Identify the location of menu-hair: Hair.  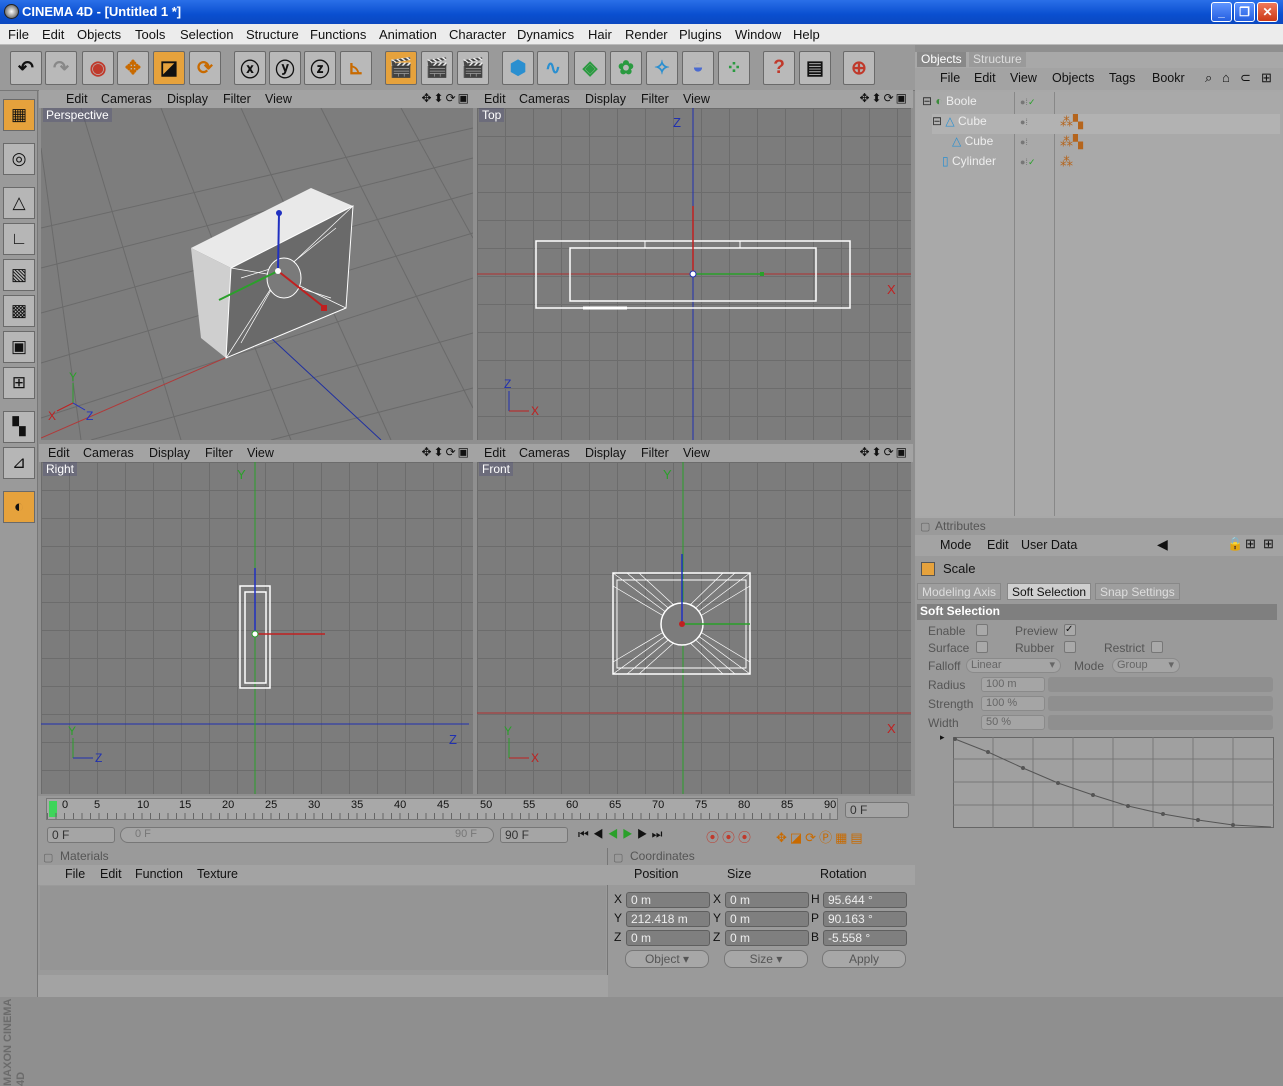
(600, 34).